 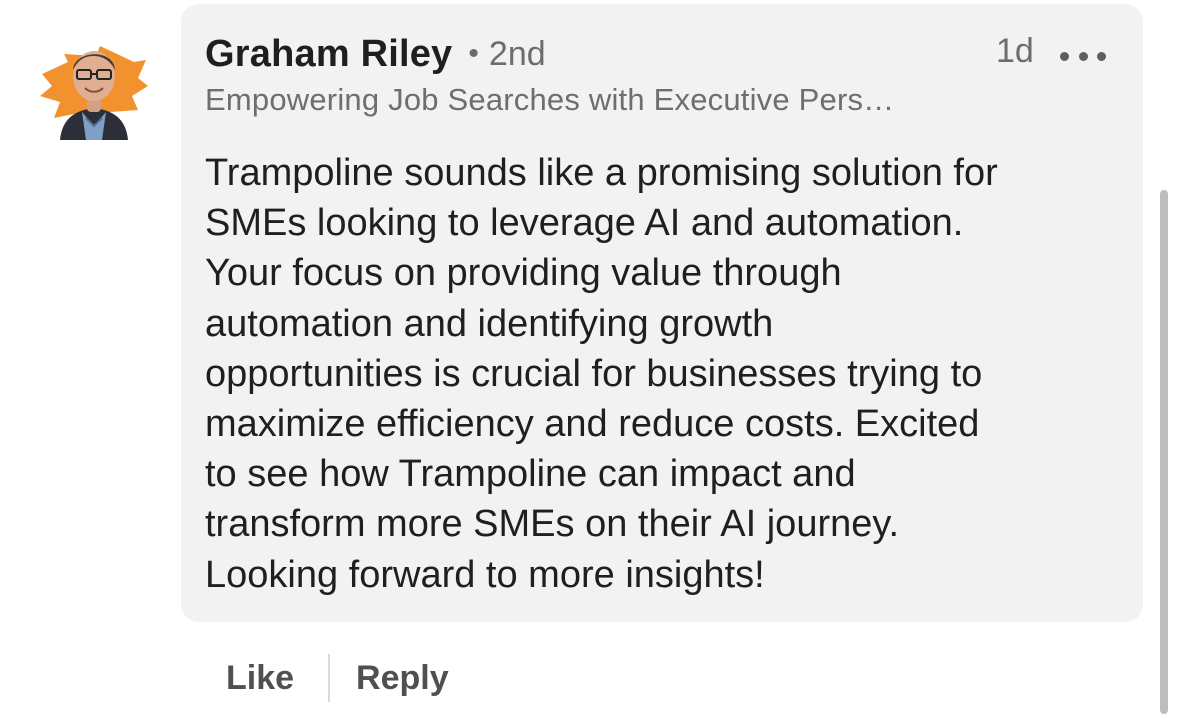 What do you see at coordinates (337, 678) in the screenshot?
I see `comment-actions: Like Reply` at bounding box center [337, 678].